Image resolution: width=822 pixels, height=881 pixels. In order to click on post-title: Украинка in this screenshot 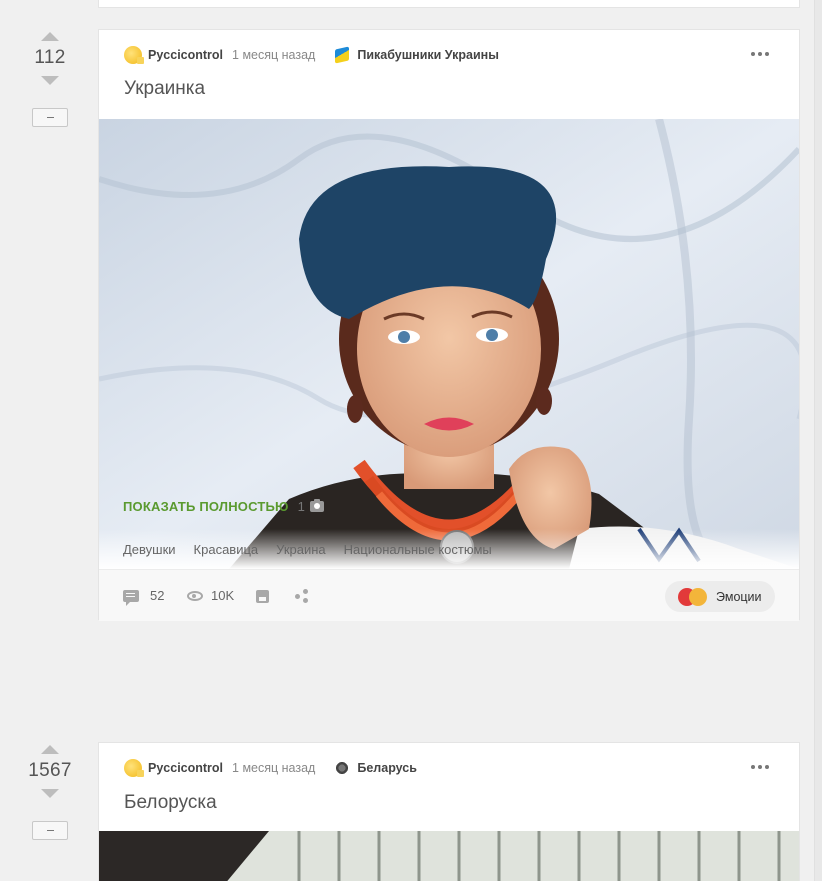, I will do `click(164, 89)`.